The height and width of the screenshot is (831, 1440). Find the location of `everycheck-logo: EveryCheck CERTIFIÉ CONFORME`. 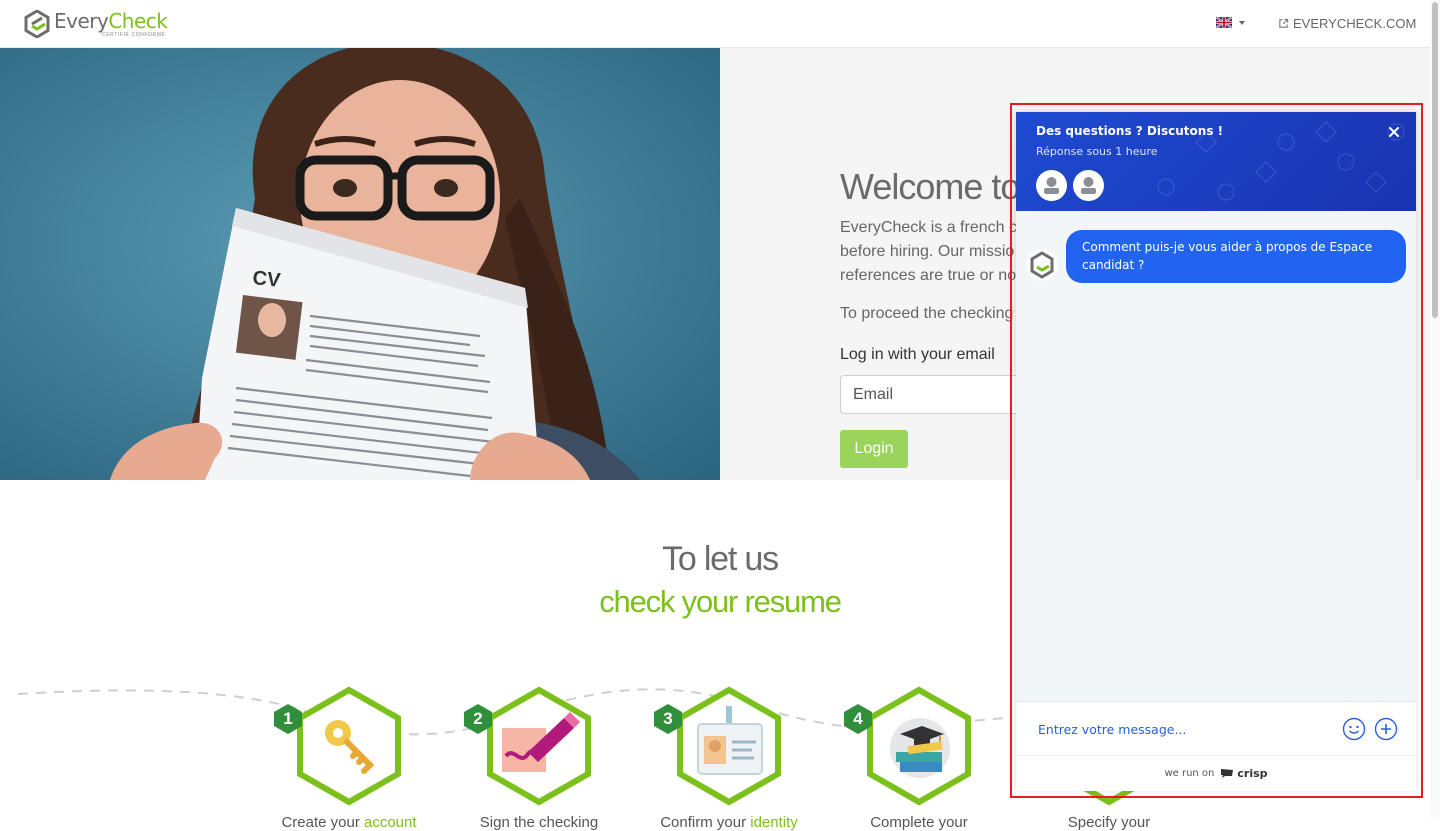

everycheck-logo: EveryCheck CERTIFIÉ CONFORME is located at coordinates (96, 23).